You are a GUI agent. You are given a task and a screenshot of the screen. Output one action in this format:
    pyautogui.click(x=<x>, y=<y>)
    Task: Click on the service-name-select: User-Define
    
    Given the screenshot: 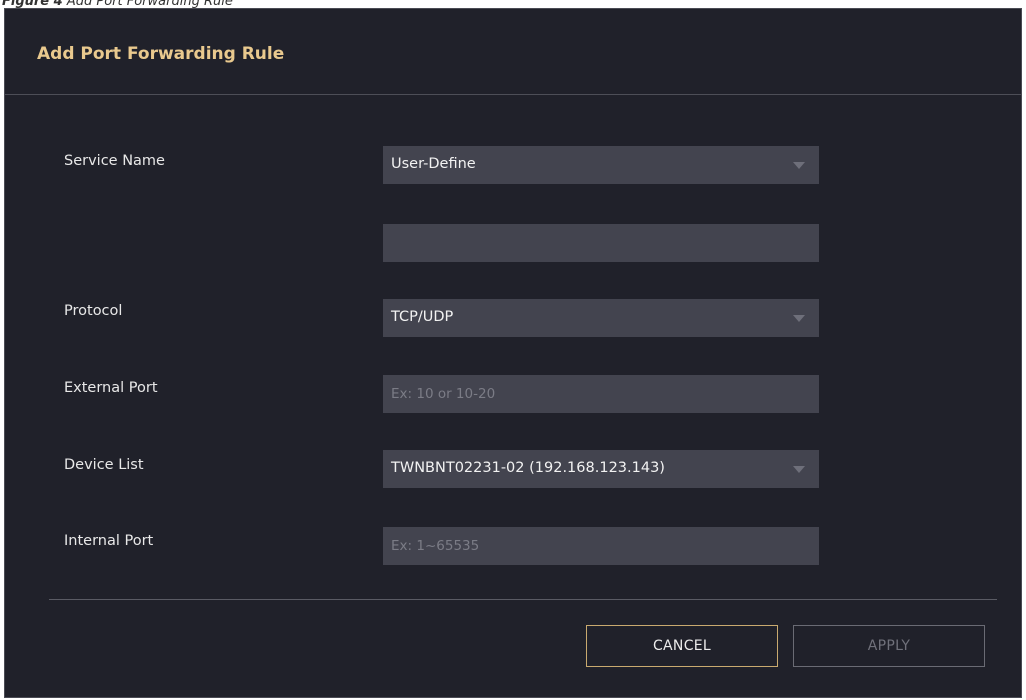 What is the action you would take?
    pyautogui.click(x=601, y=165)
    